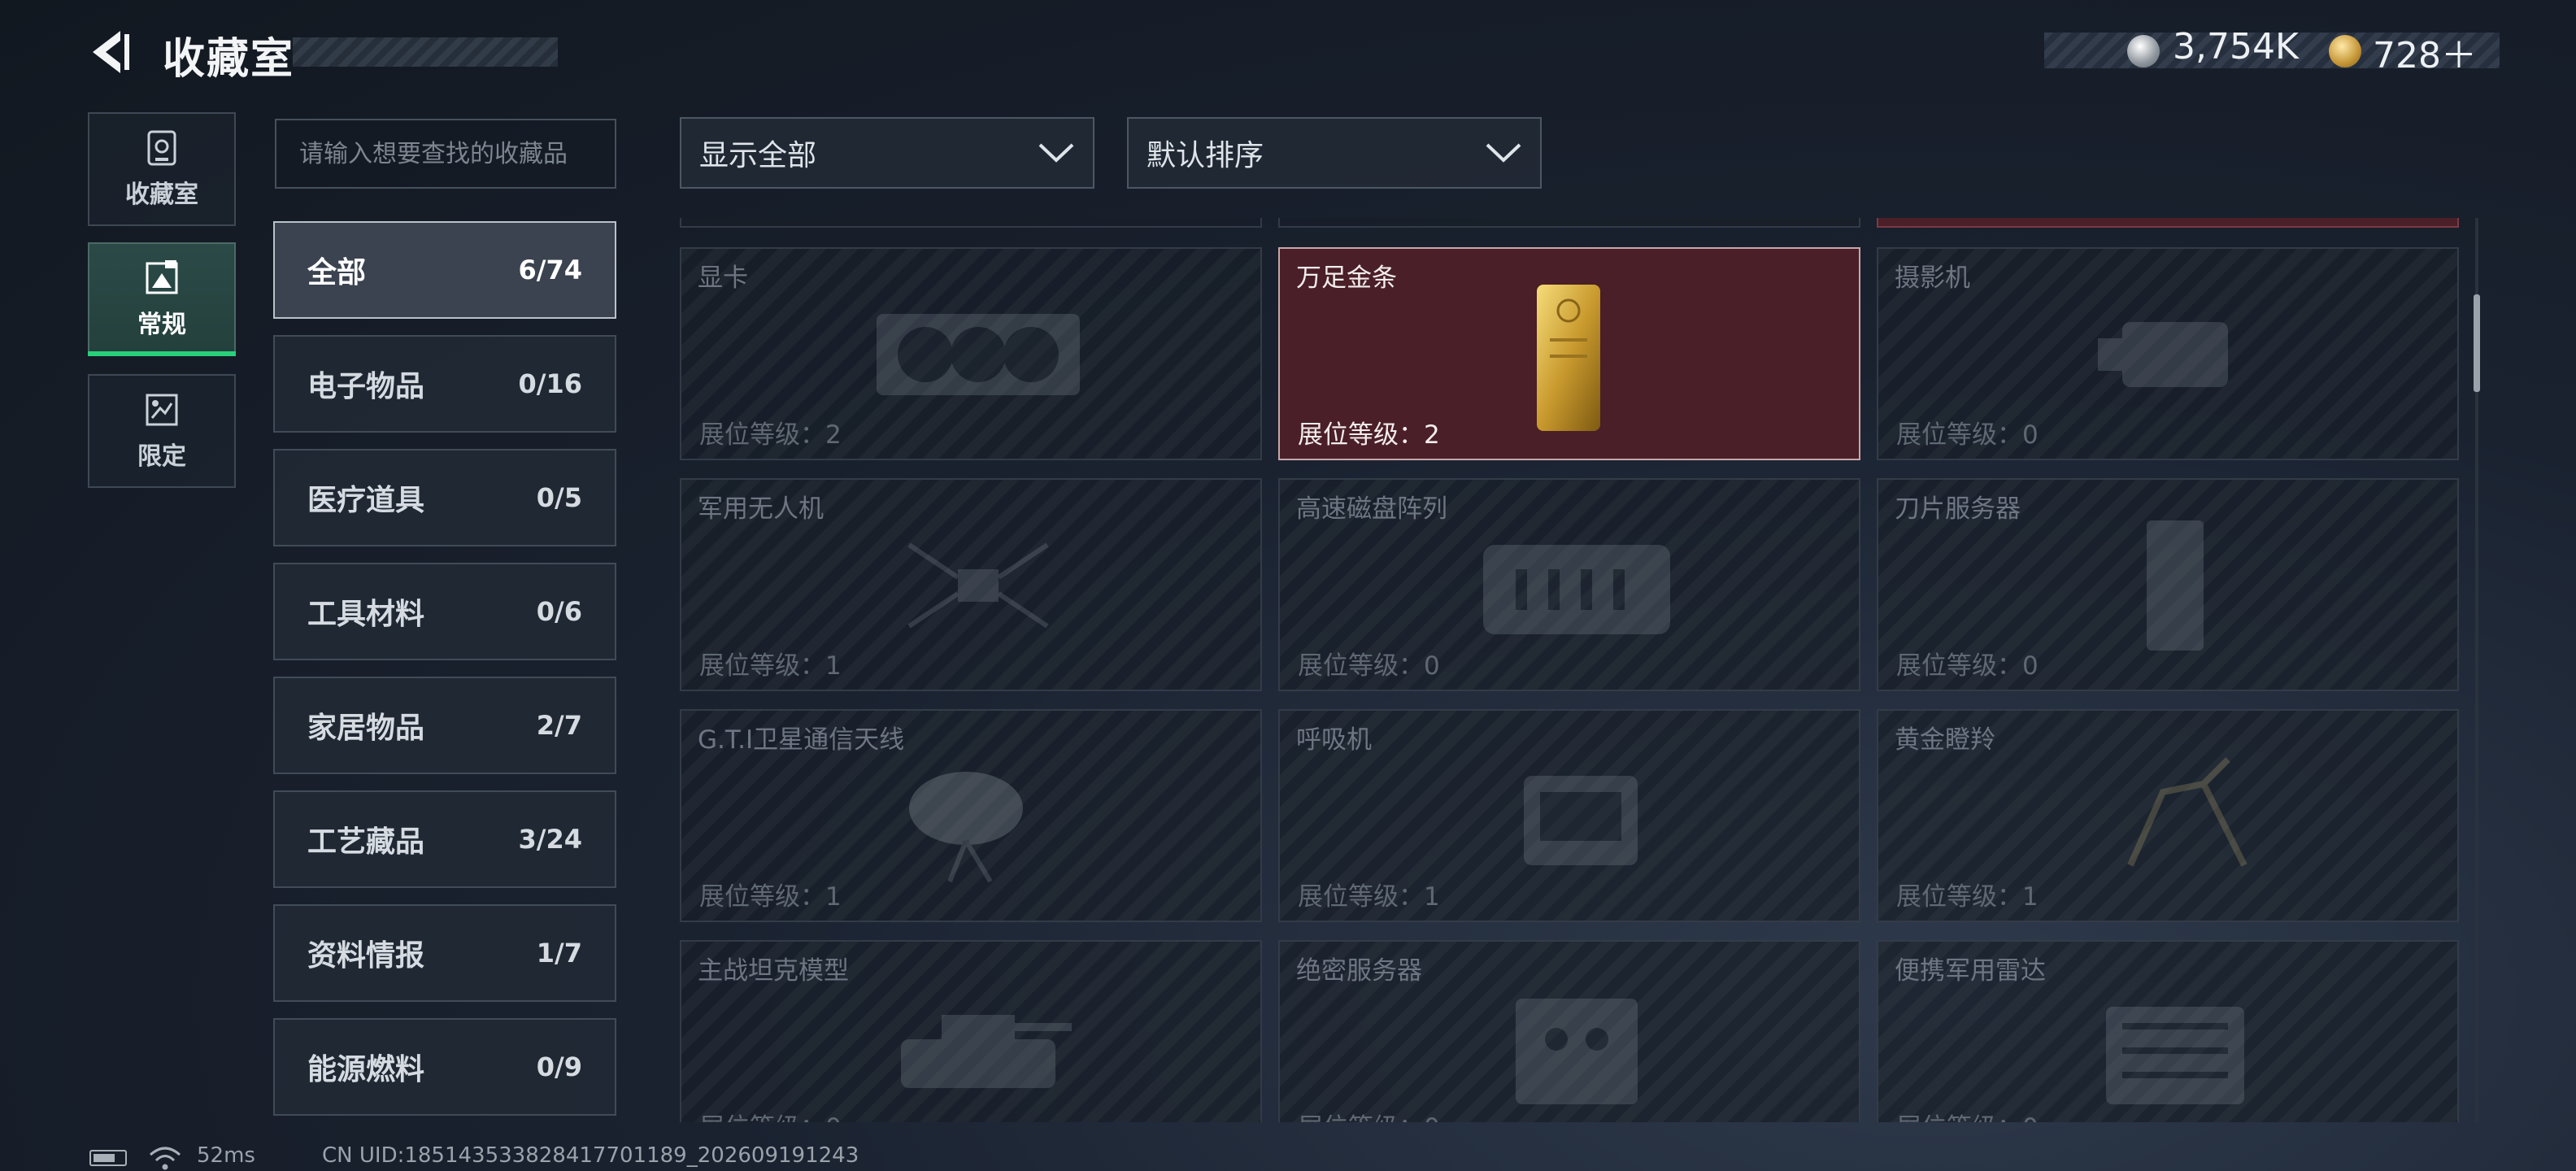 The image size is (2576, 1171). Describe the element at coordinates (366, 386) in the screenshot. I see `category-name: 电子物品` at that location.